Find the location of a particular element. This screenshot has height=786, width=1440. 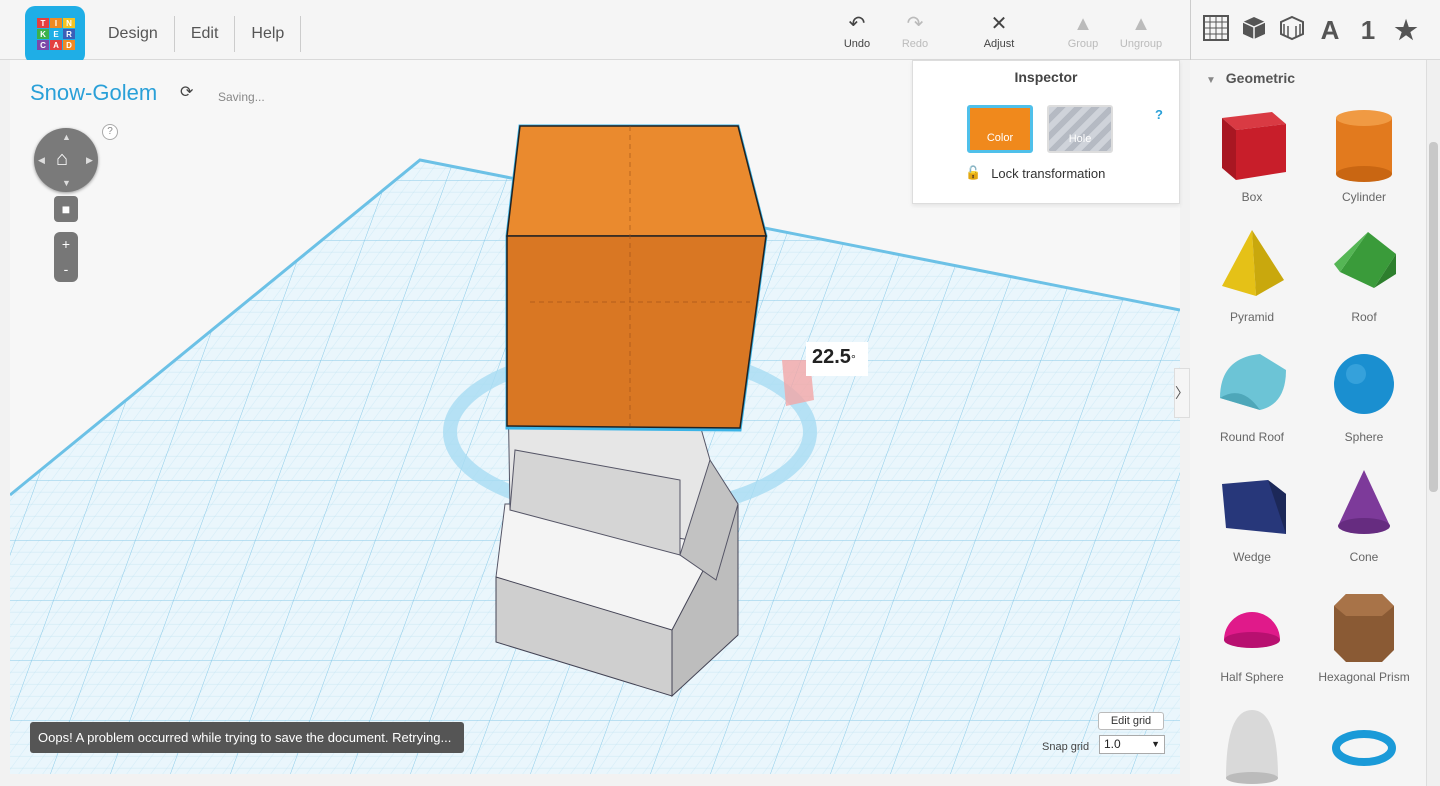

redo-button: ↷ Redo is located at coordinates (915, 31).